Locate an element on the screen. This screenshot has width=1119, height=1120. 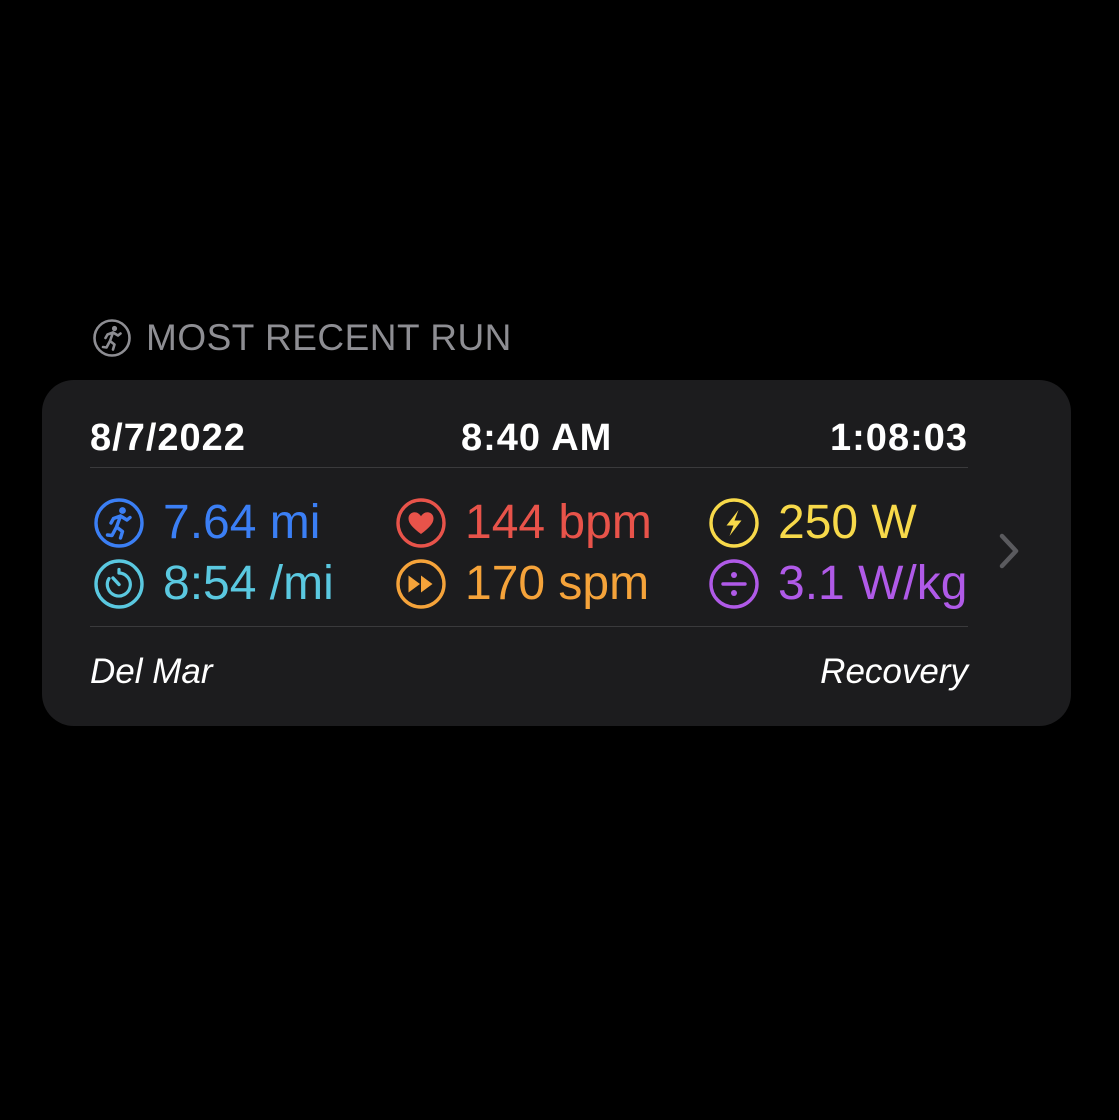
run-details-row: Del Mar Recovery is located at coordinates (529, 672).